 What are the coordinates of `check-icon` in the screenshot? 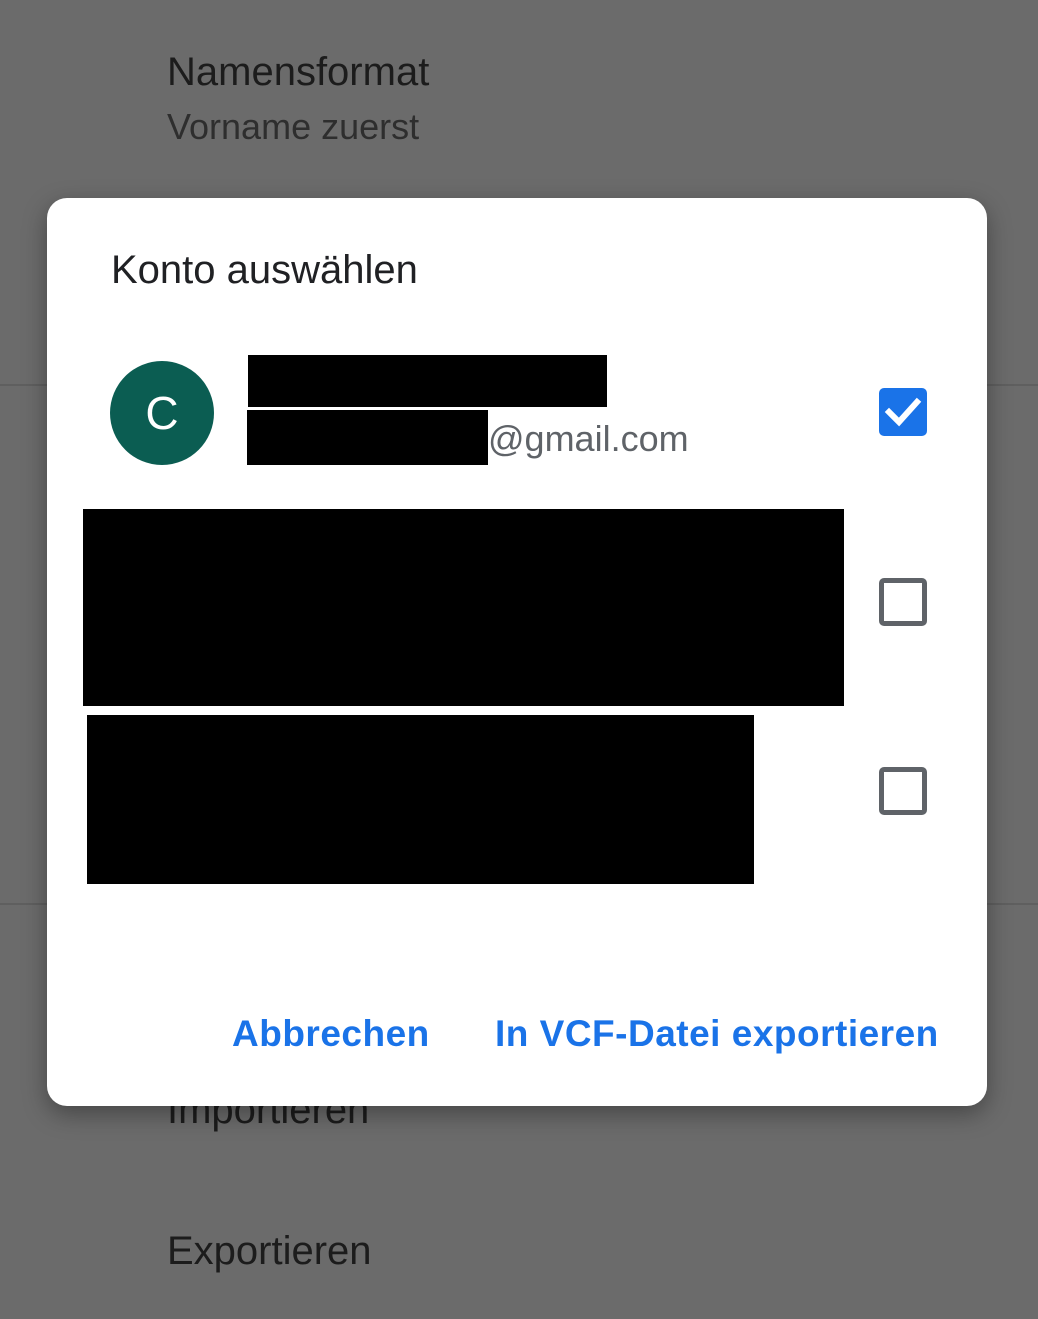 It's located at (903, 412).